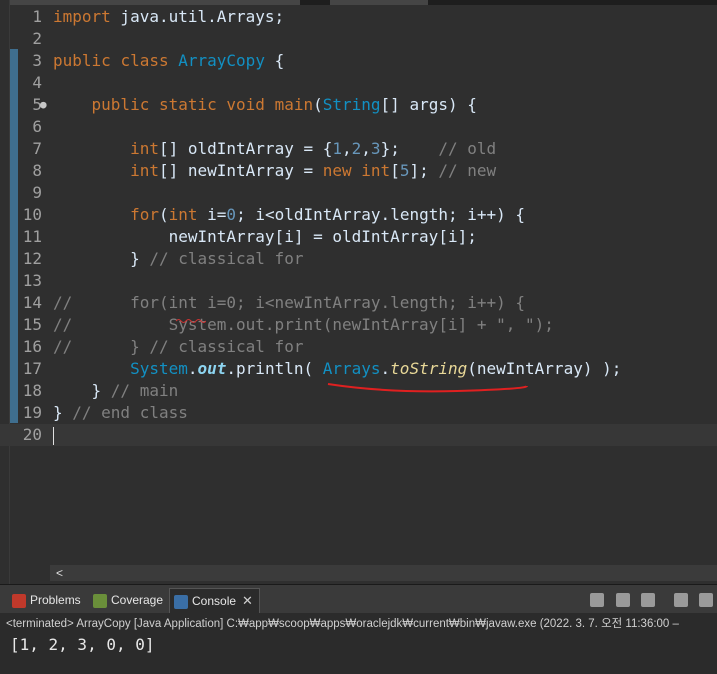 The image size is (717, 674). What do you see at coordinates (284, 104) in the screenshot?
I see `code-text: public static void main(String[] args) {` at bounding box center [284, 104].